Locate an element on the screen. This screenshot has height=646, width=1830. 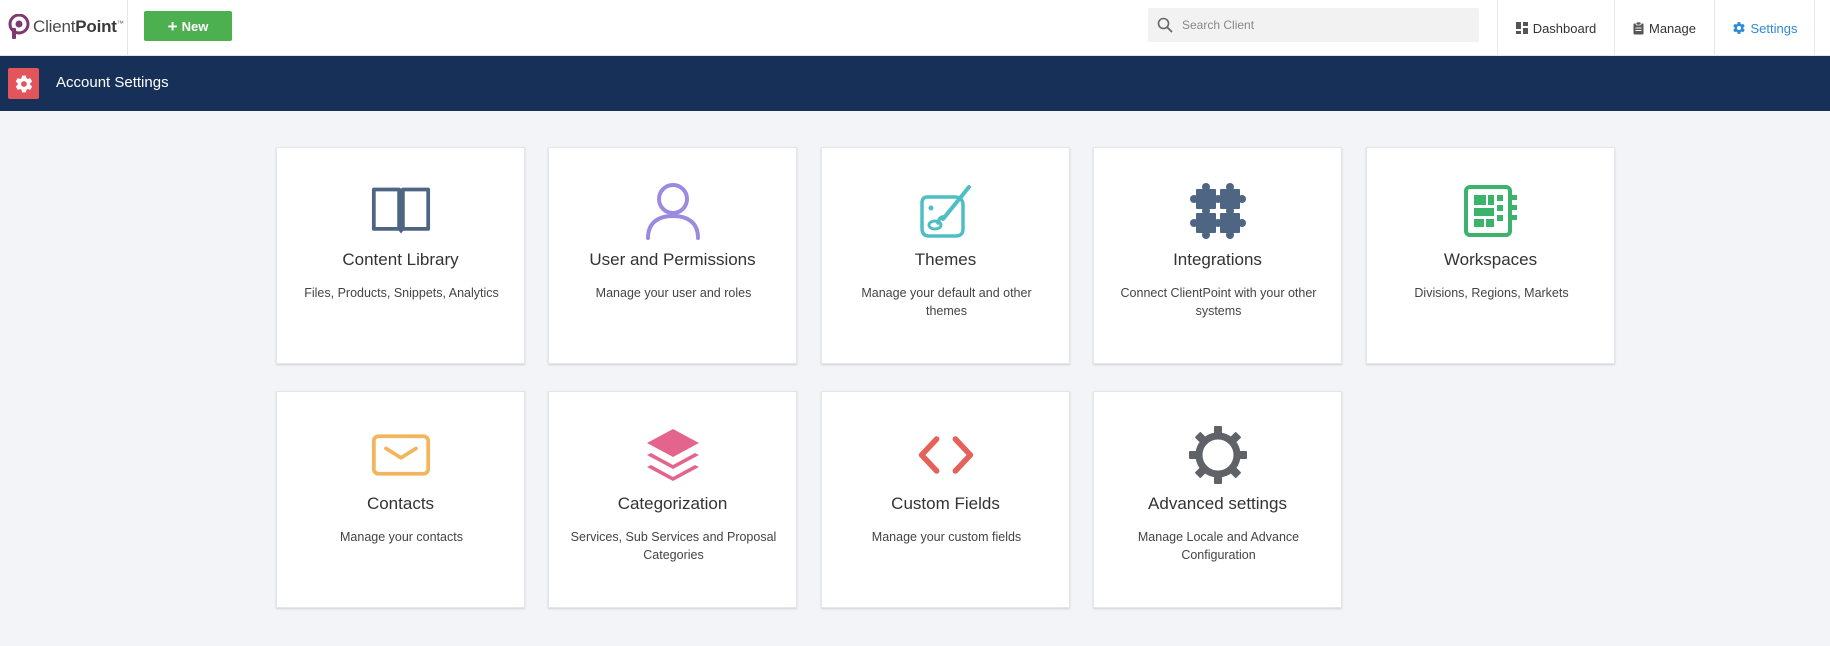
nav-manage: Manage is located at coordinates (1664, 28).